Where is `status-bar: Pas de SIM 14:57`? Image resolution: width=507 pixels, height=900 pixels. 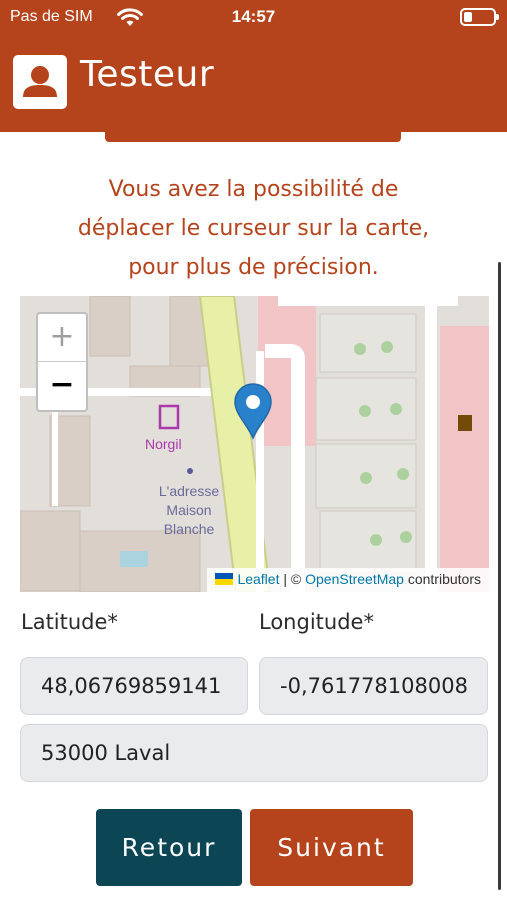 status-bar: Pas de SIM 14:57 is located at coordinates (253, 18).